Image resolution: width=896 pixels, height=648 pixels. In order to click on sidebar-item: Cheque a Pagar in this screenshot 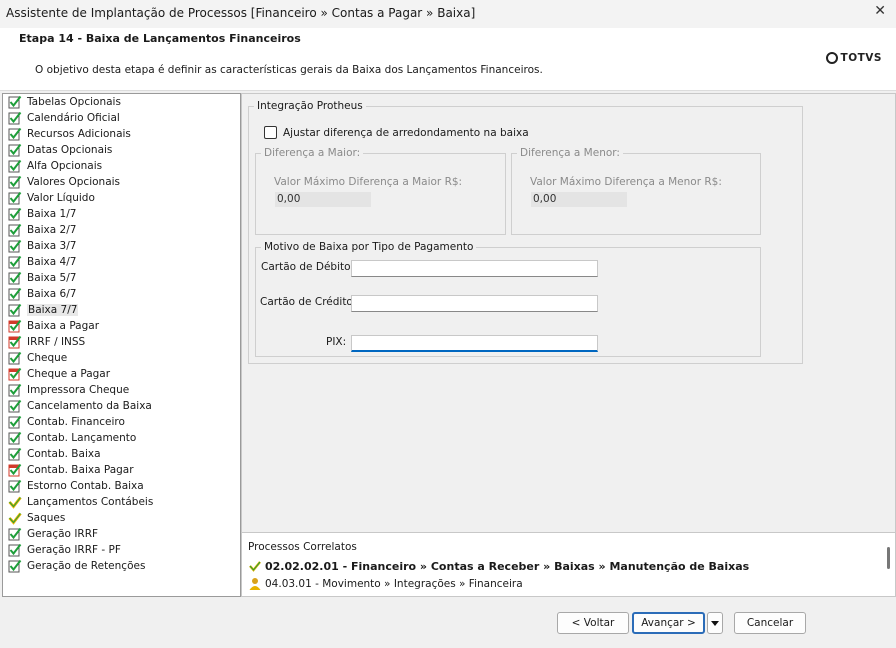, I will do `click(121, 374)`.